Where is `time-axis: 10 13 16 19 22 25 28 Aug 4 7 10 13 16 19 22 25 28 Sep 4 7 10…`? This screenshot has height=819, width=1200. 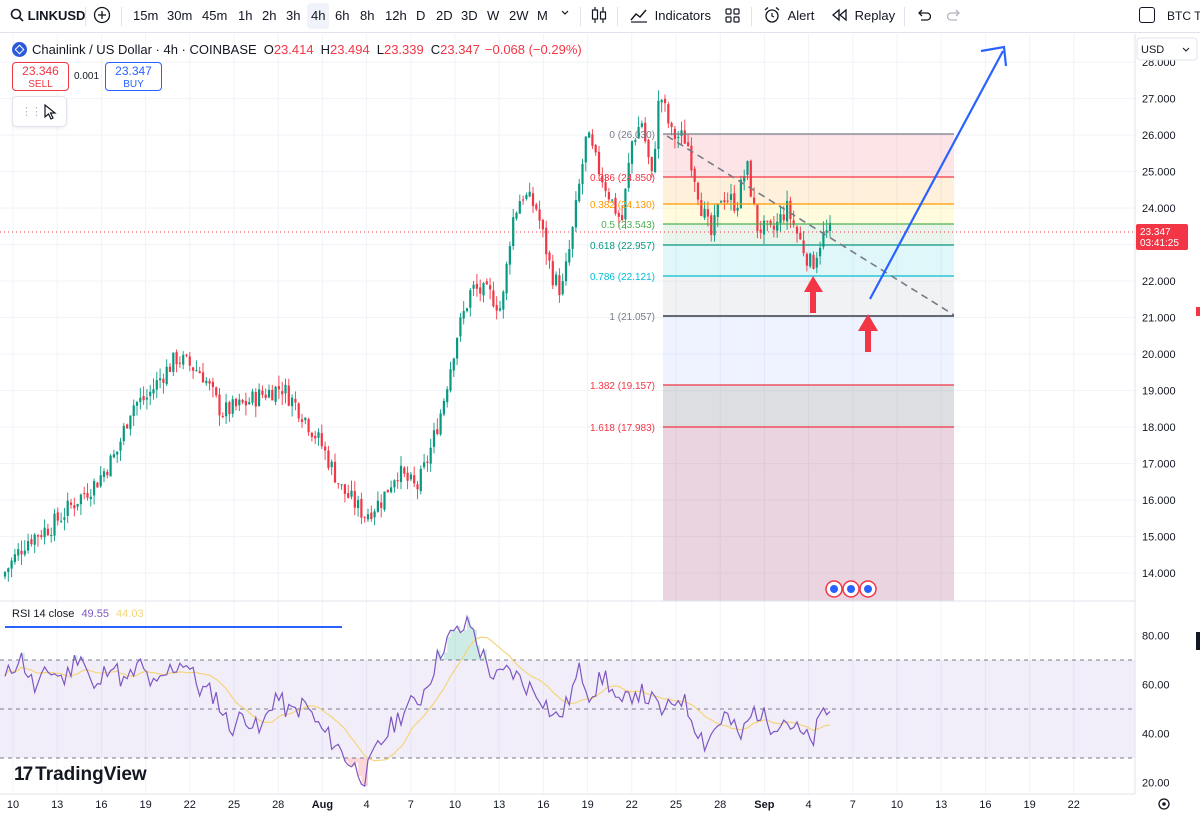 time-axis: 10 13 16 19 22 25 28 Aug 4 7 10 13 16 19 22 25 28 Sep 4 7 10… is located at coordinates (600, 806).